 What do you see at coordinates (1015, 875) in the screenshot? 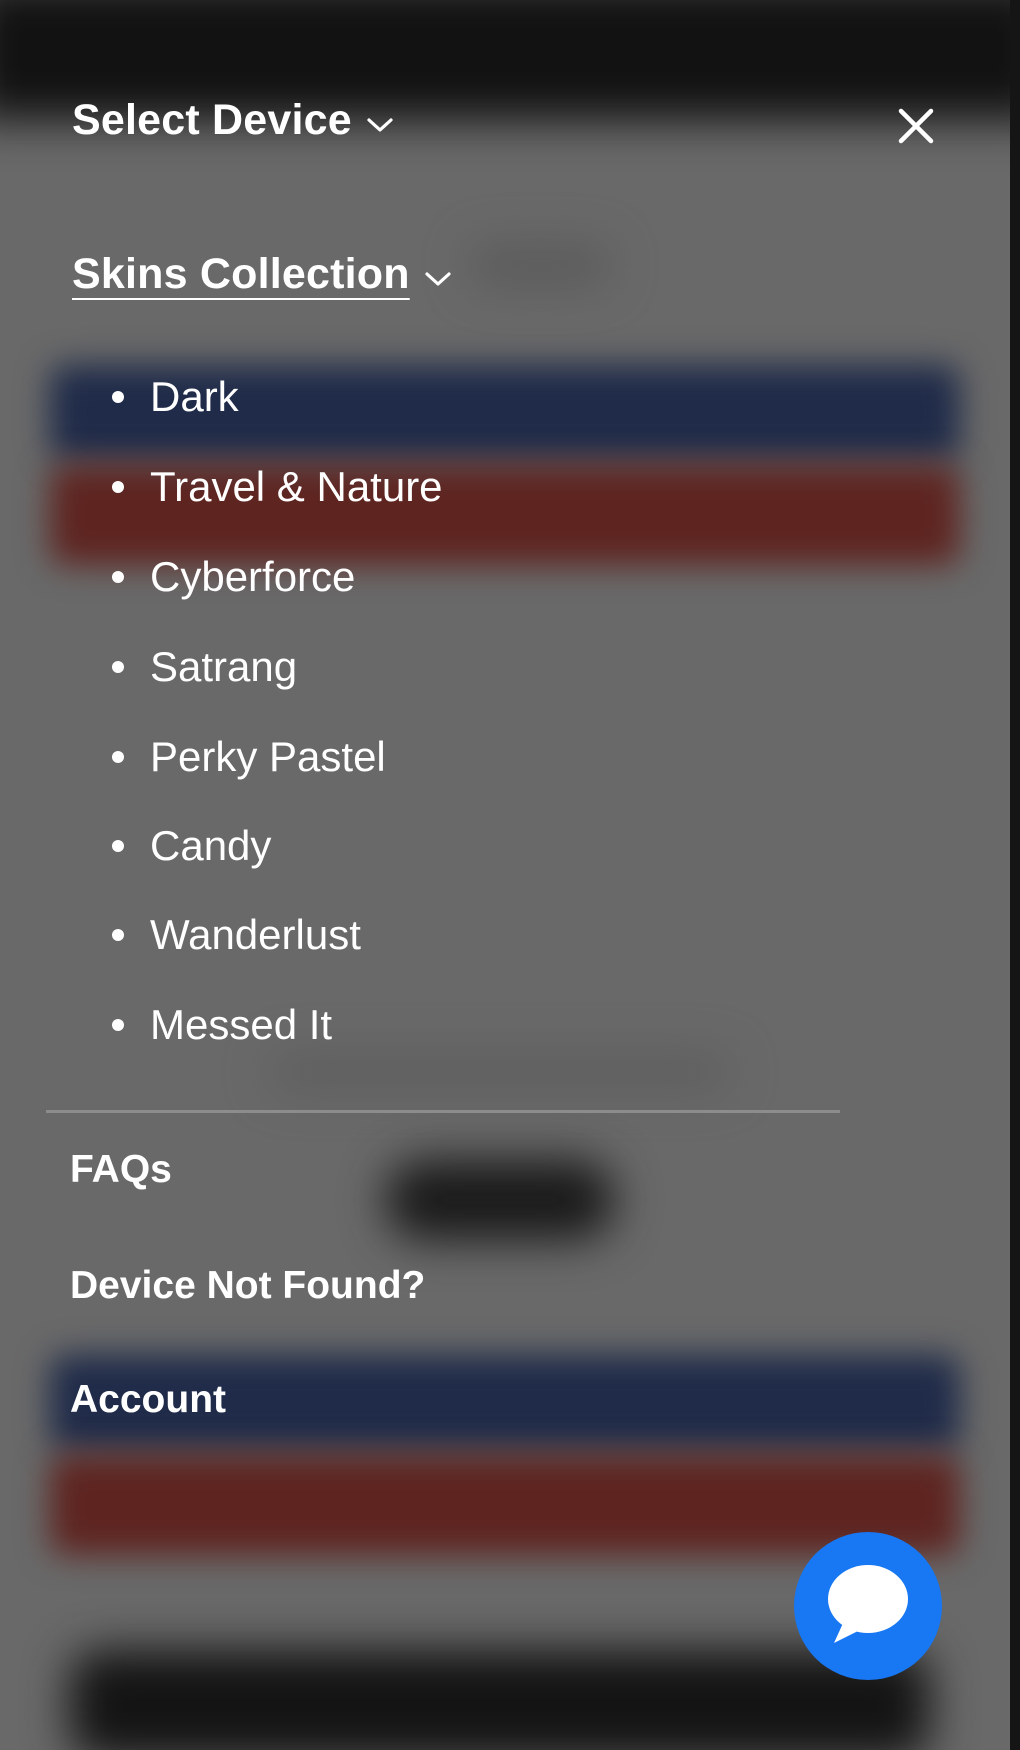
I see `screen-edge` at bounding box center [1015, 875].